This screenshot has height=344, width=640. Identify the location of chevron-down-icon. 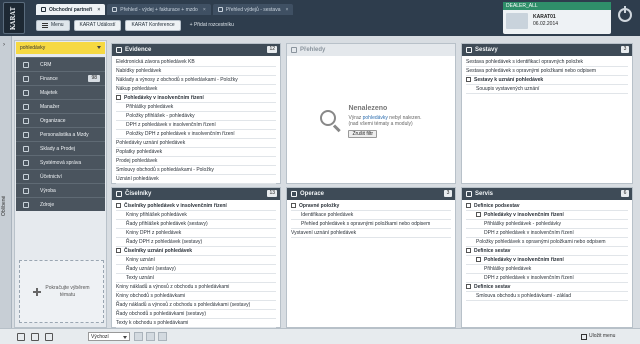
(99, 47).